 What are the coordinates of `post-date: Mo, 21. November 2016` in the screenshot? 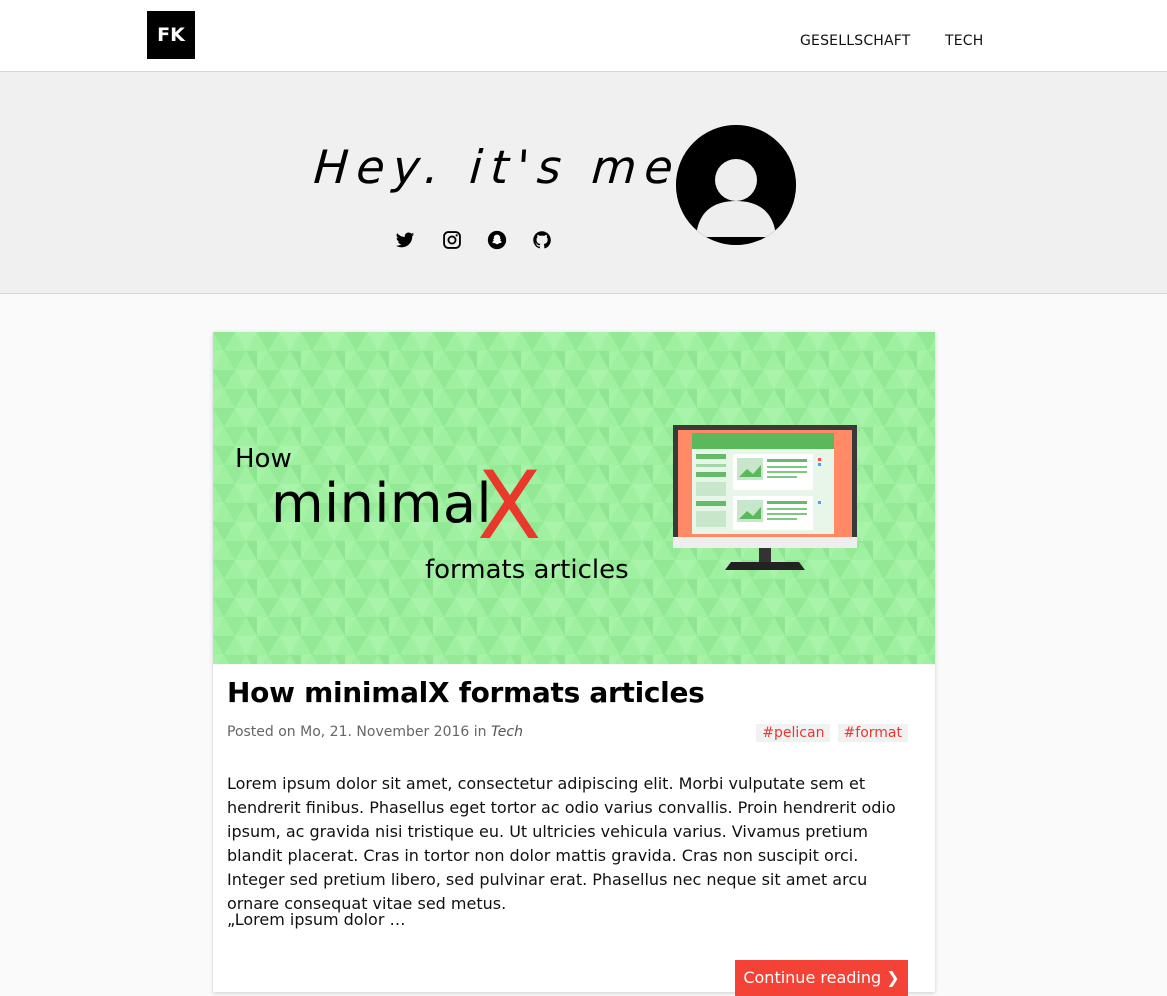 It's located at (385, 732).